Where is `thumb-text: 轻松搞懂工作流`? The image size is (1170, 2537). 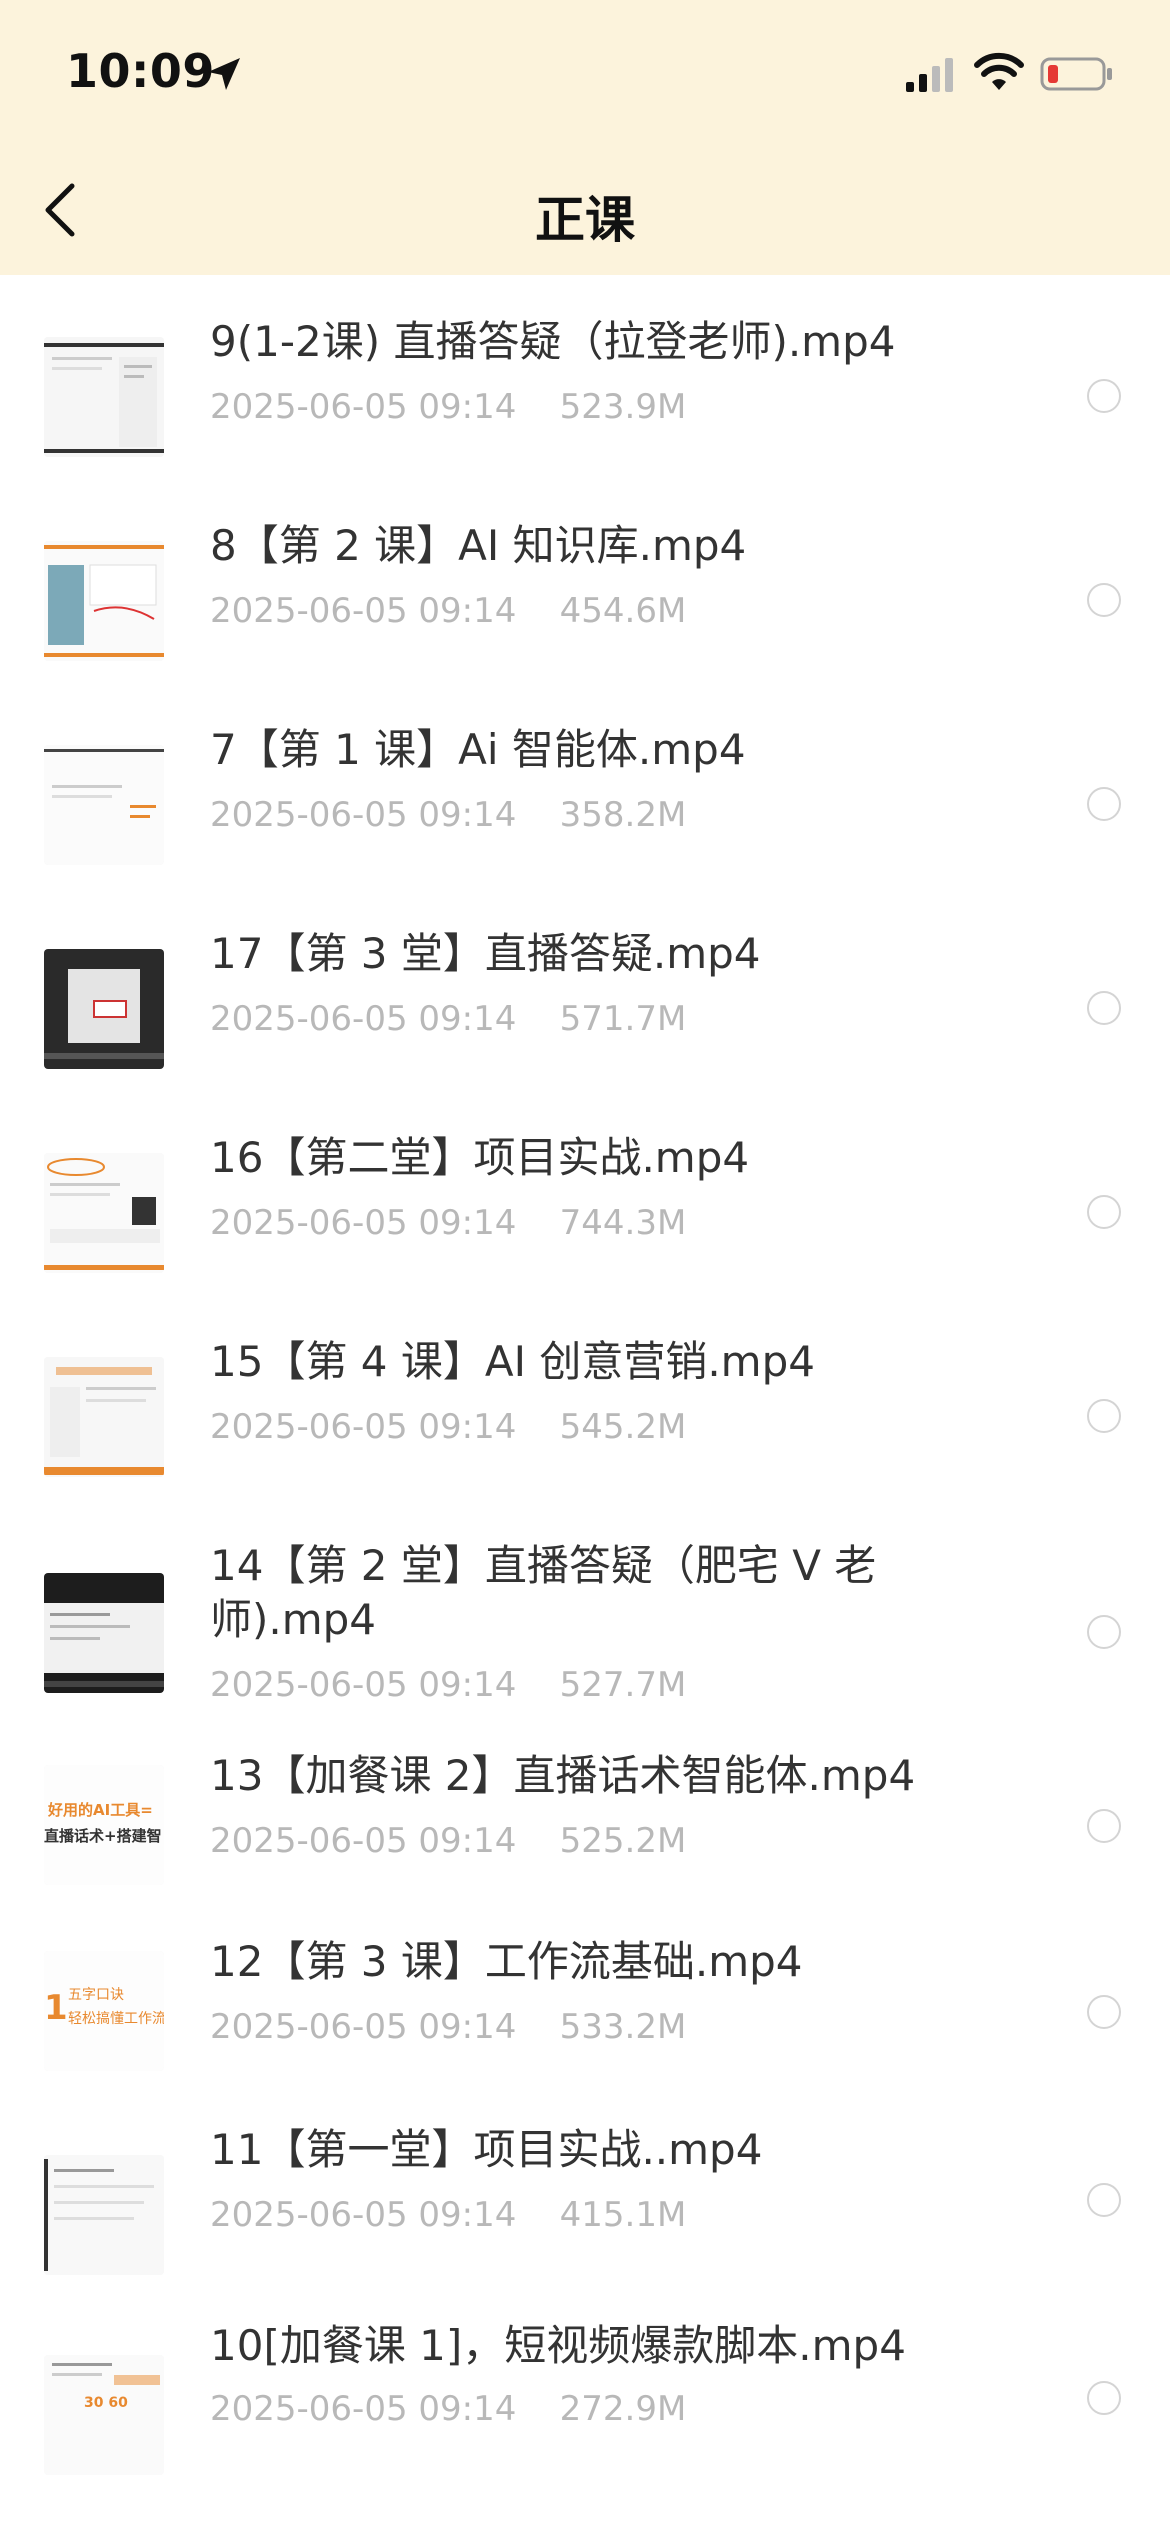 thumb-text: 轻松搞懂工作流 is located at coordinates (116, 2019).